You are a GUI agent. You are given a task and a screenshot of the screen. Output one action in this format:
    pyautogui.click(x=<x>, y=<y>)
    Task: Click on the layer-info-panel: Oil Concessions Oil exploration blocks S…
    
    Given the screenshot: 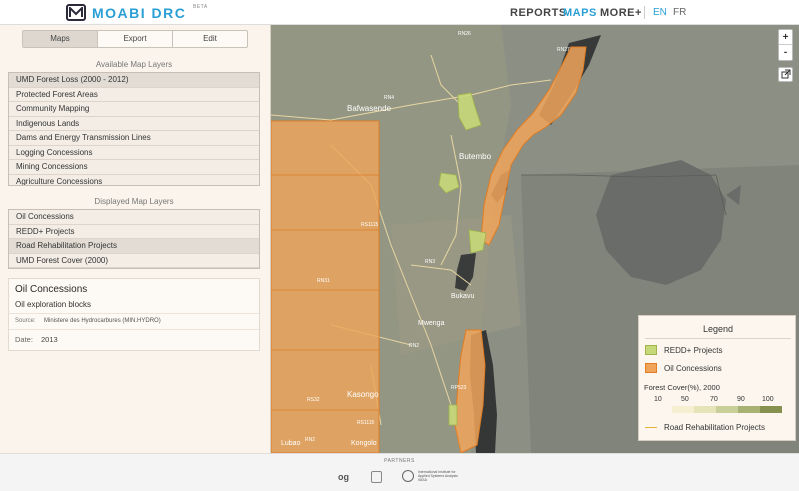 What is the action you would take?
    pyautogui.click(x=134, y=314)
    